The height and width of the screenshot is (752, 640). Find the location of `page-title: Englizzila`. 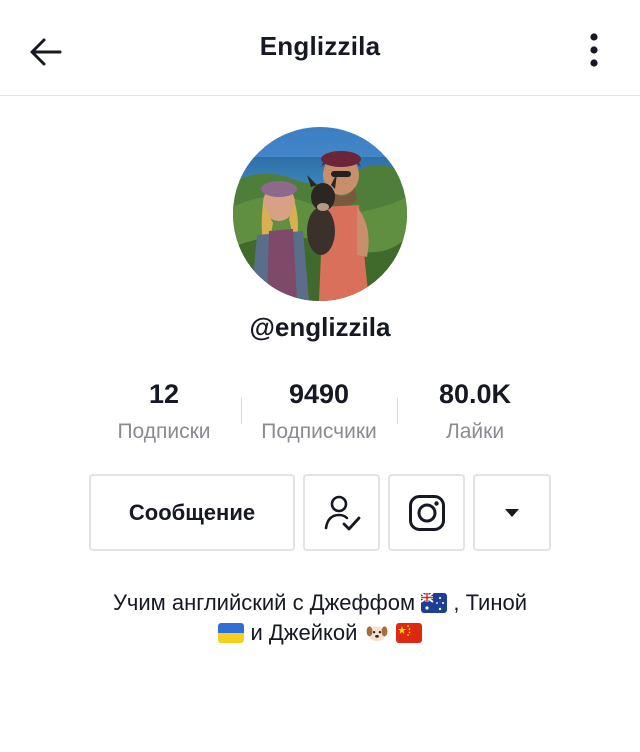

page-title: Englizzila is located at coordinates (320, 46).